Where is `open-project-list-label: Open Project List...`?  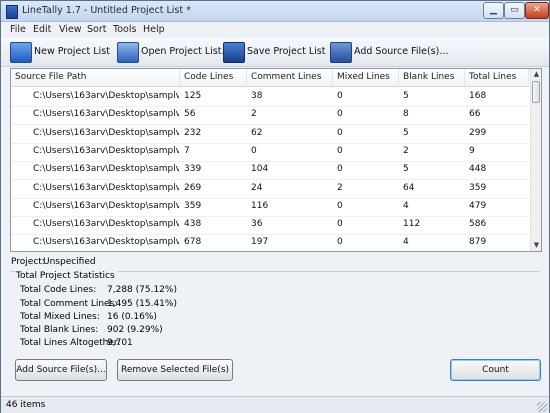
open-project-list-label: Open Project List... is located at coordinates (186, 51).